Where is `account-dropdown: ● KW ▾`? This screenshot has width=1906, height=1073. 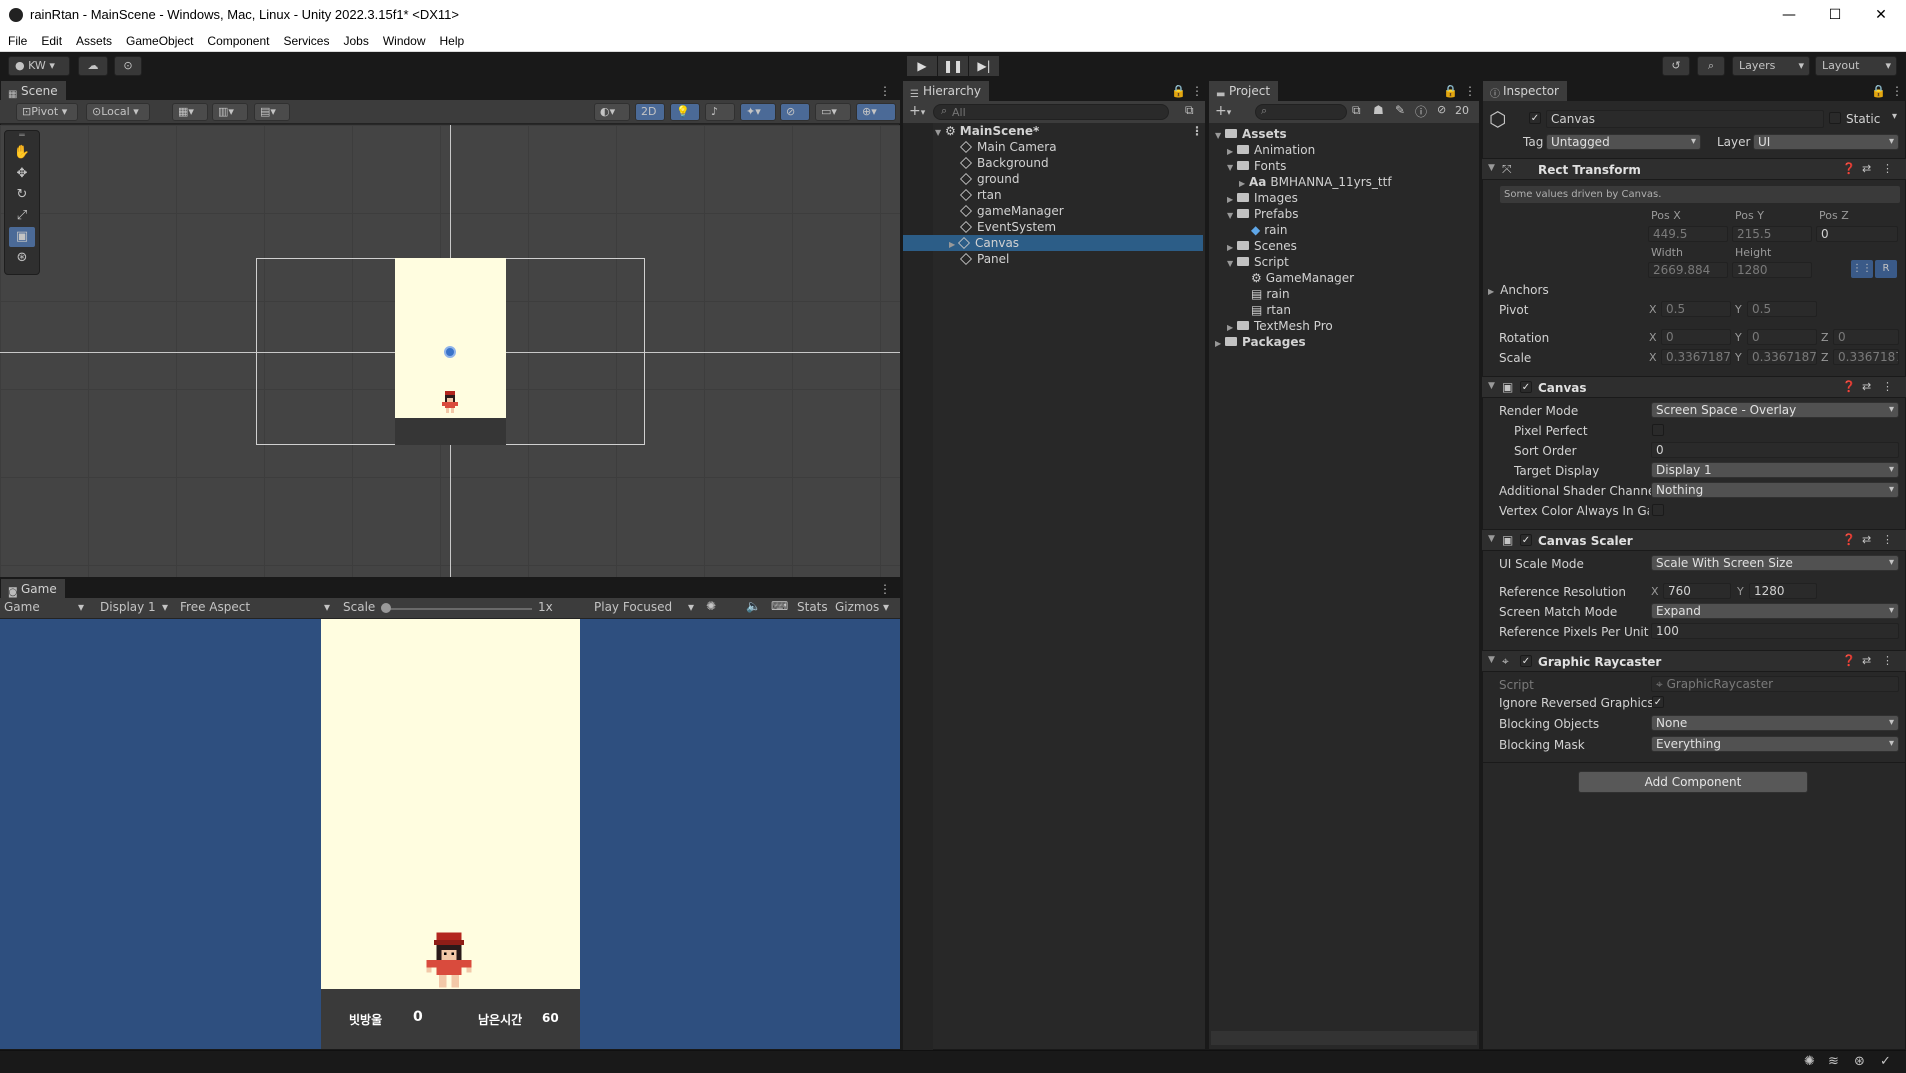
account-dropdown: ● KW ▾ is located at coordinates (39, 66).